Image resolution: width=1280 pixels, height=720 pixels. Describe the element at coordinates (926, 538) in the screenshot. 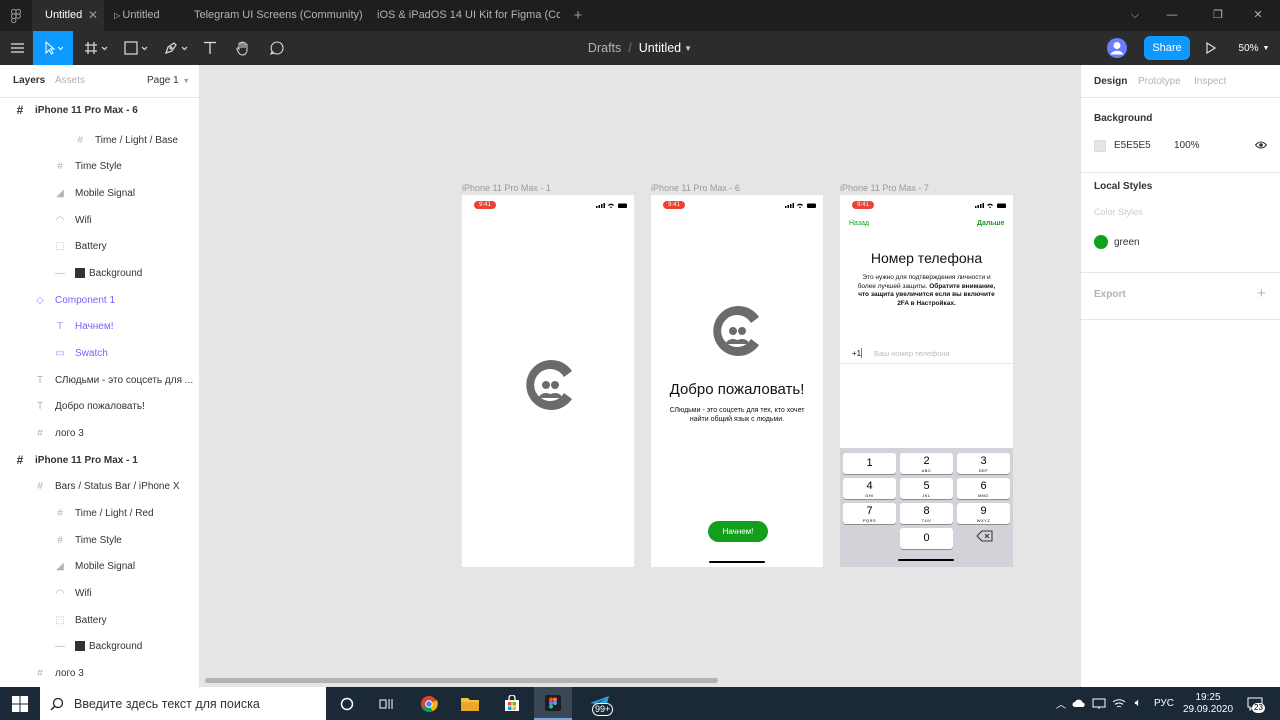

I see `keypad-key: 0` at that location.